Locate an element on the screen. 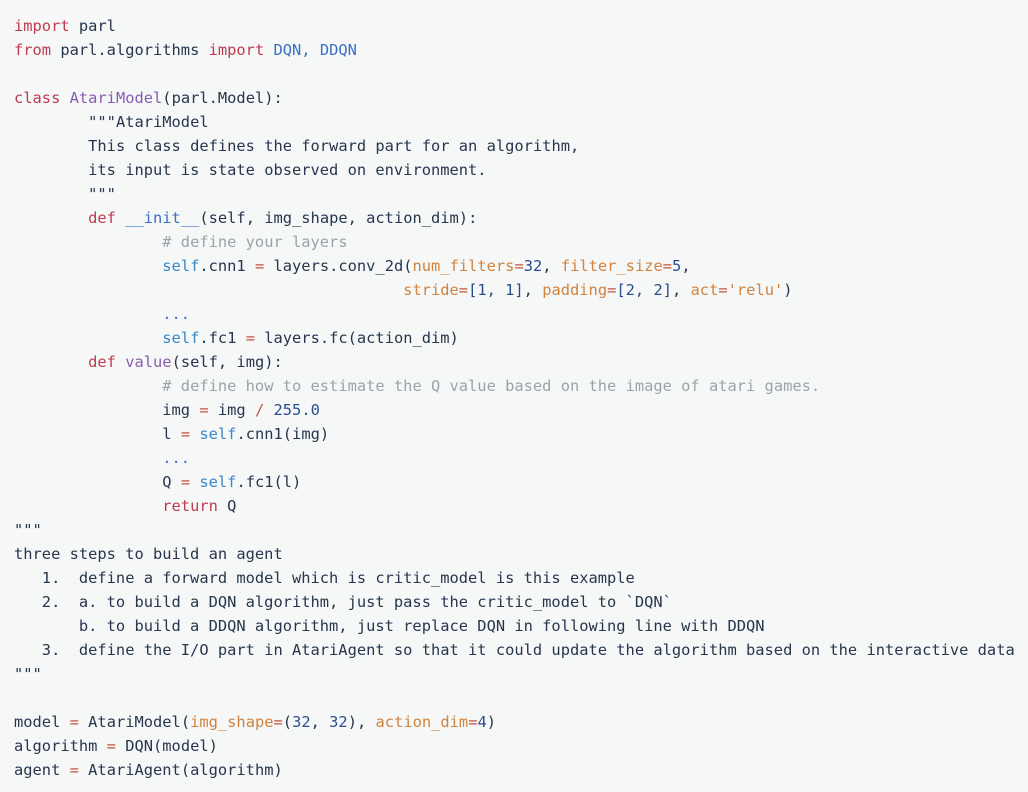 Image resolution: width=1028 pixels, height=792 pixels. paren-open: ( is located at coordinates (287, 722).